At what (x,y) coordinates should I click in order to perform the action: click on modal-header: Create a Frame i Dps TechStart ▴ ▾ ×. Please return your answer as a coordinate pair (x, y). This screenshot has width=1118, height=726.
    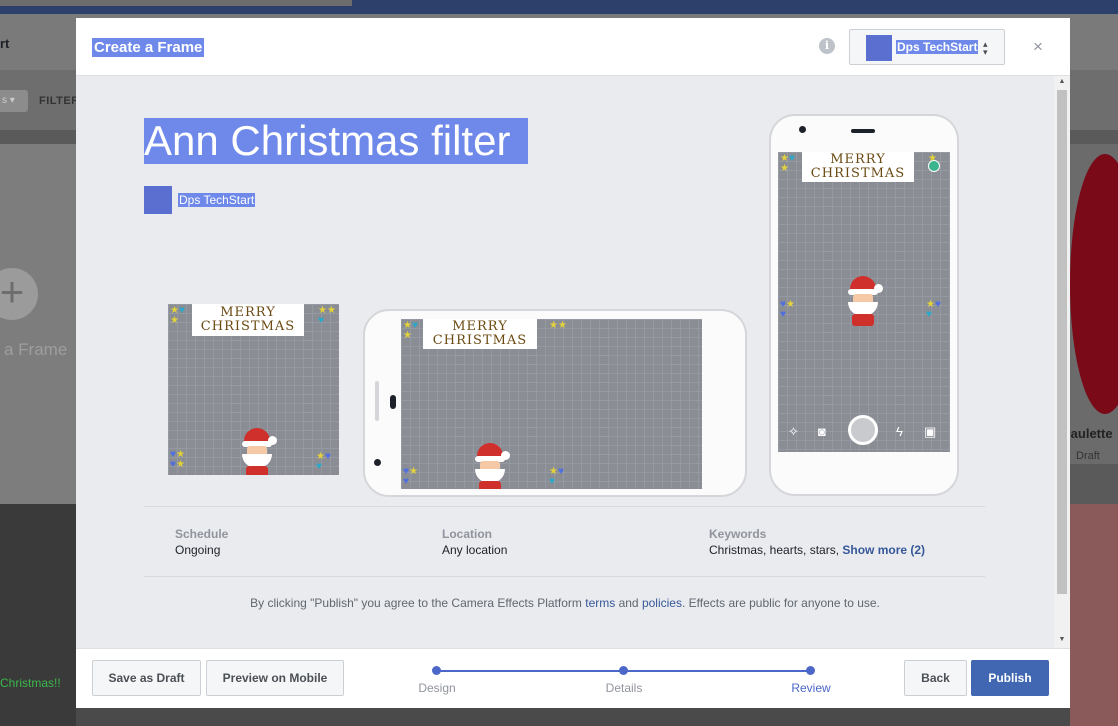
    Looking at the image, I should click on (573, 47).